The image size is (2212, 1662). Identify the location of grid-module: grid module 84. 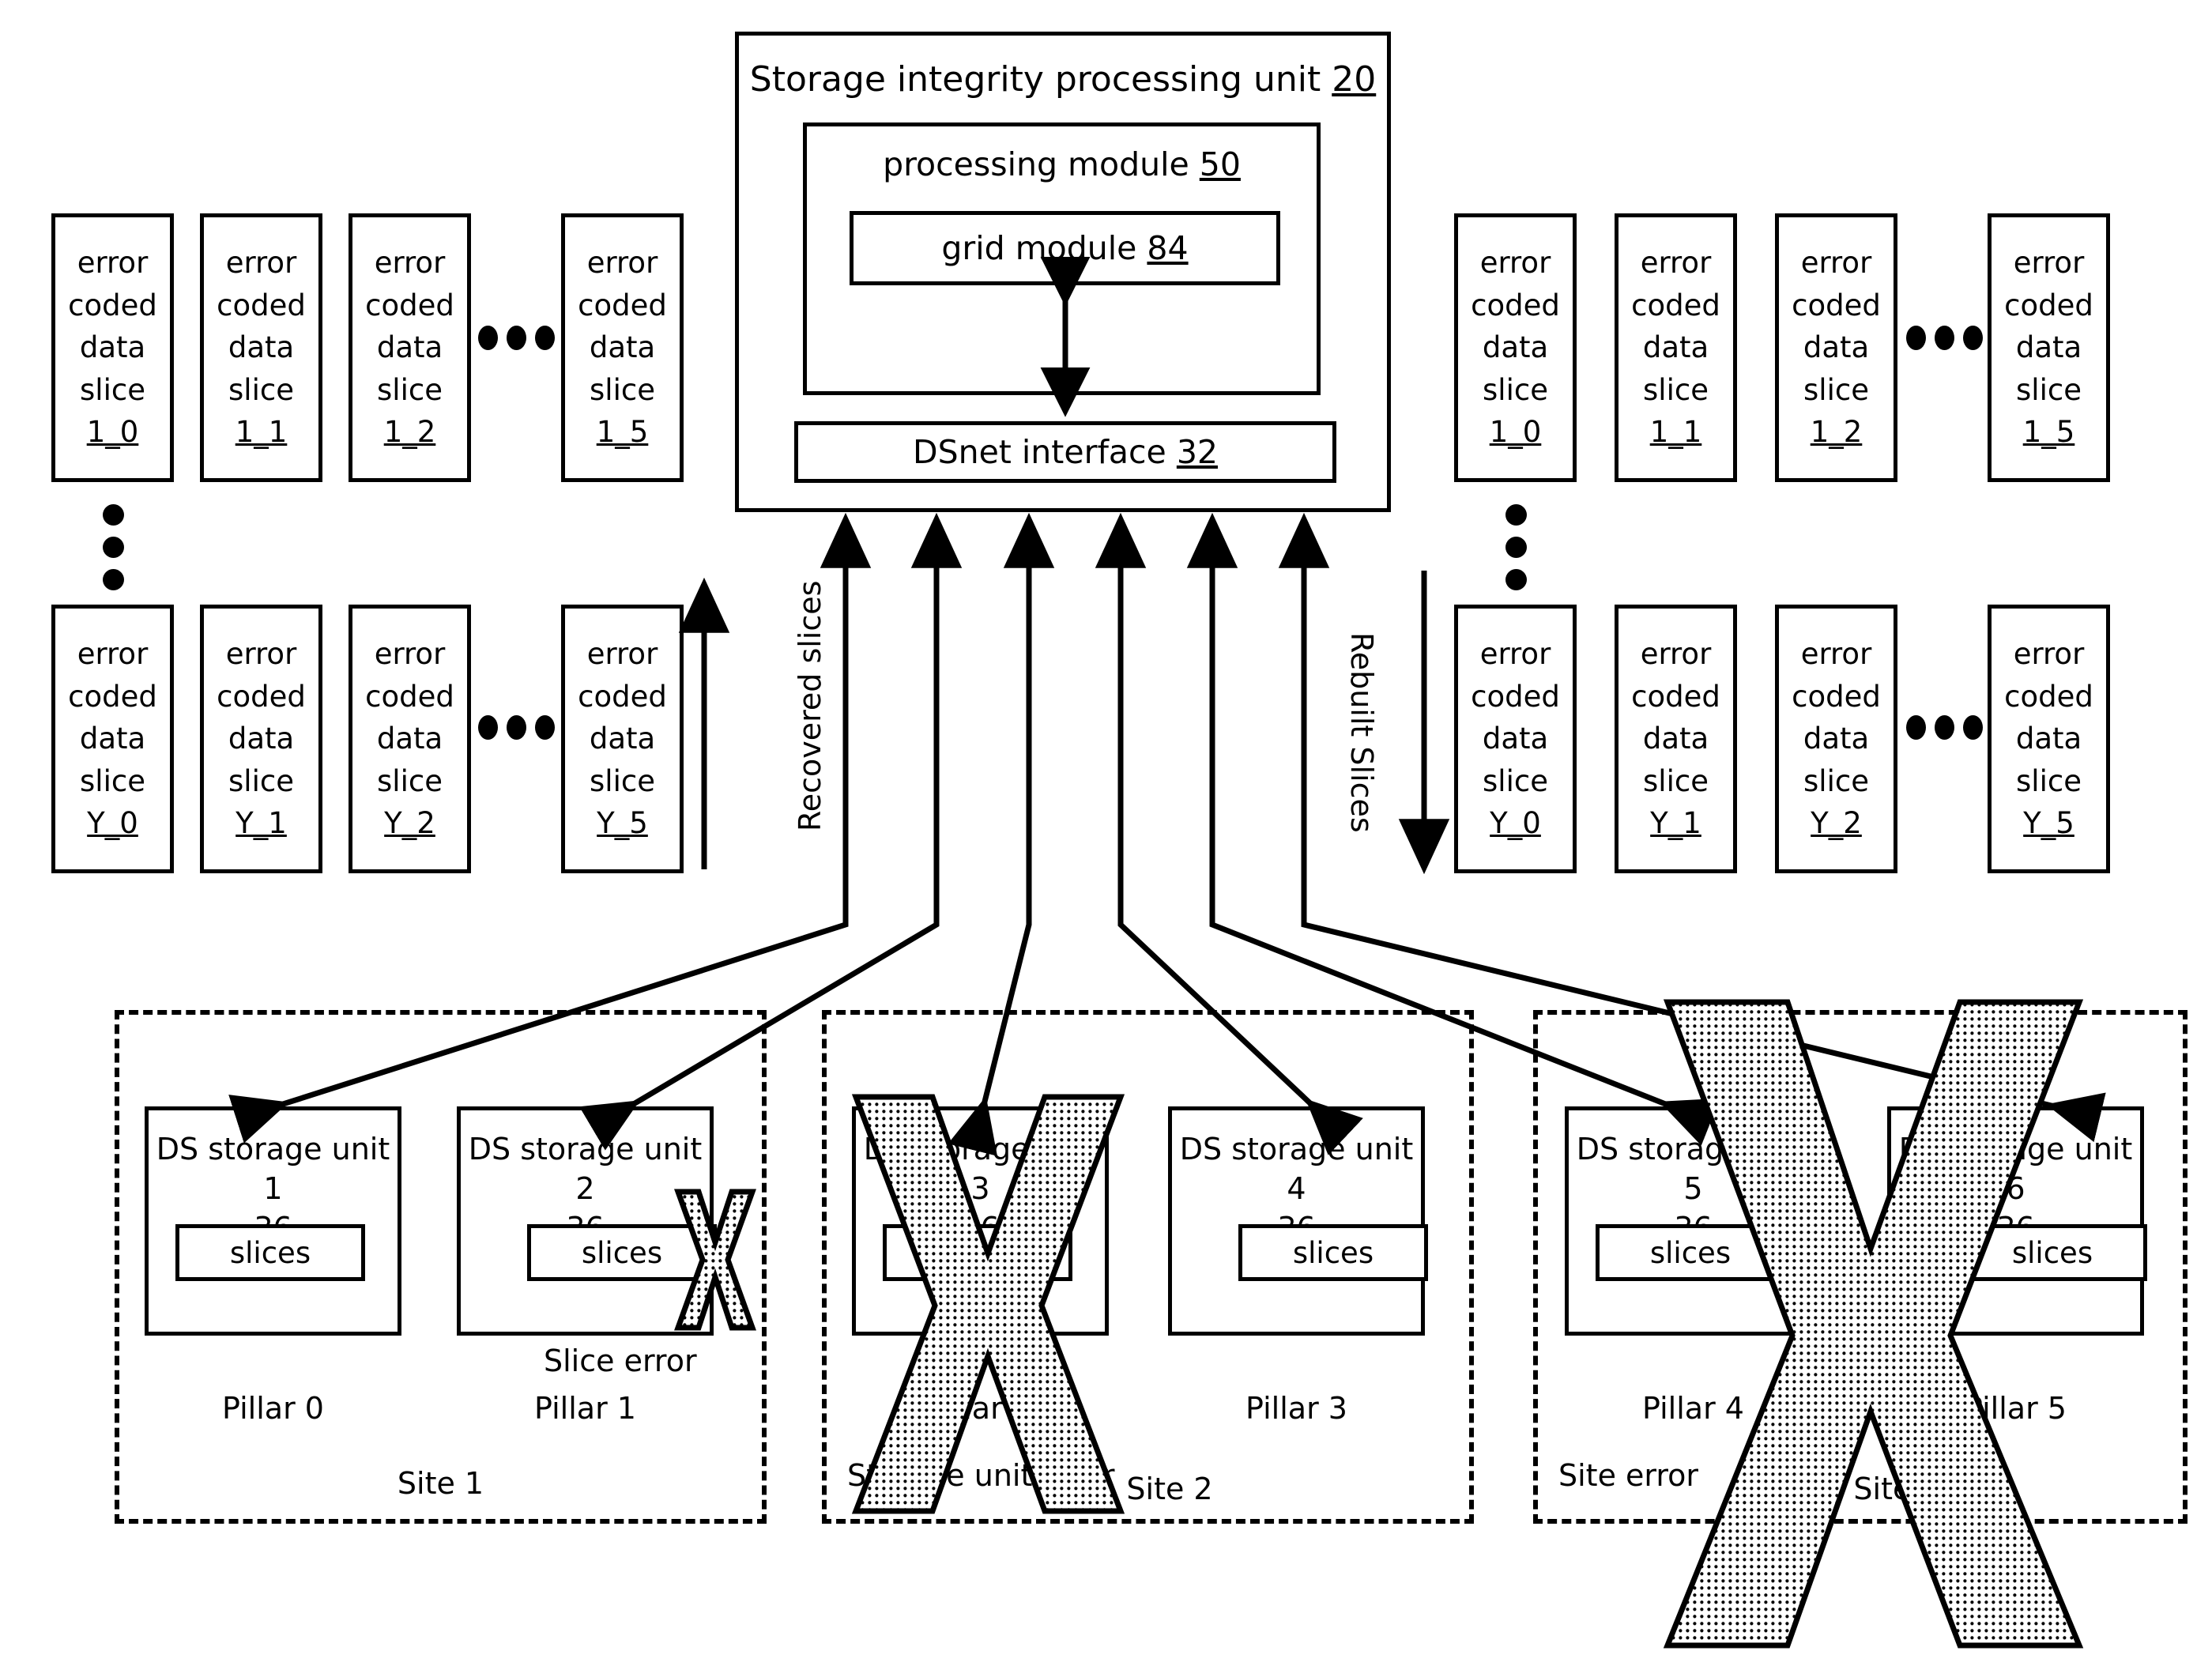
(1065, 248).